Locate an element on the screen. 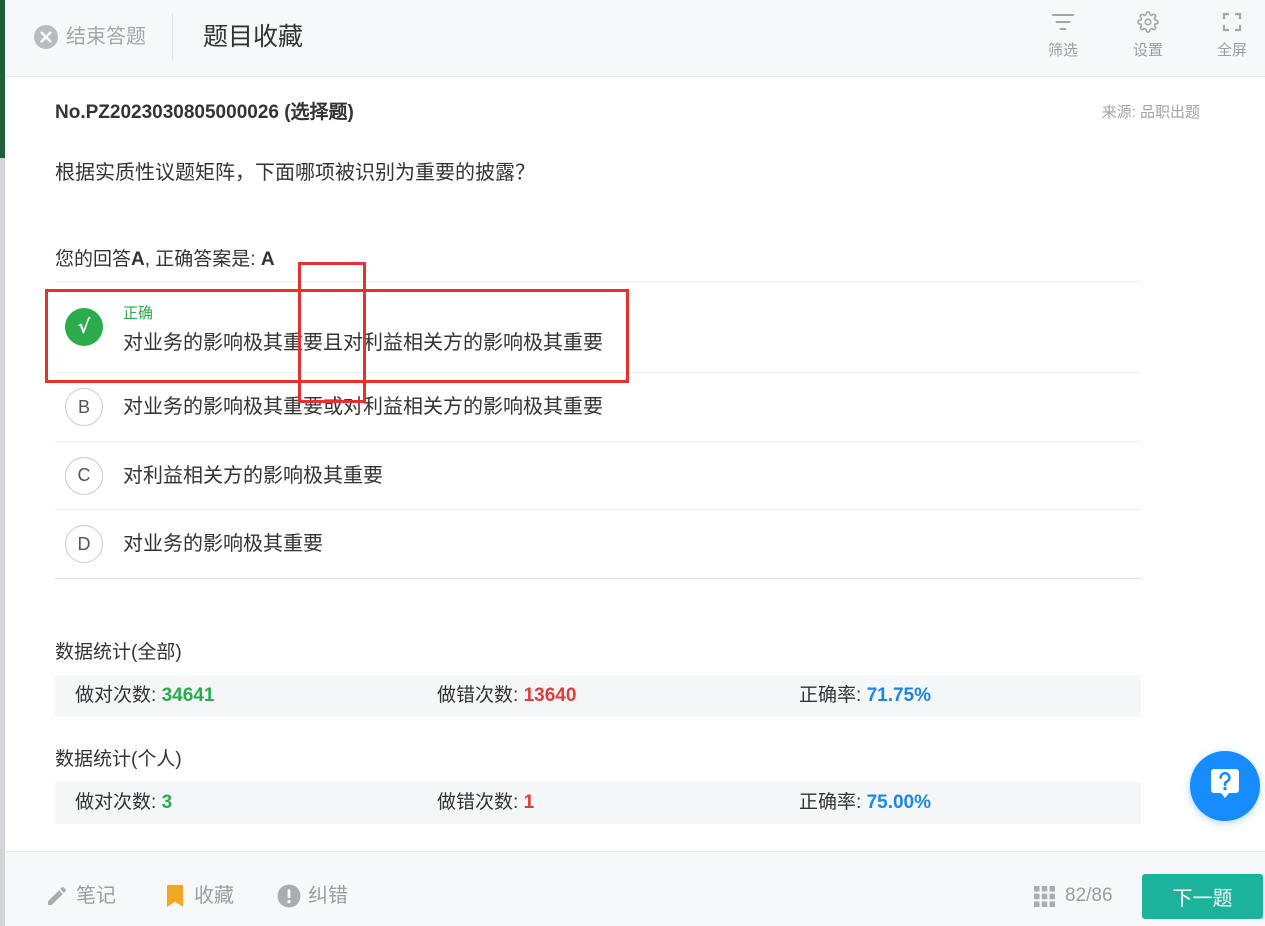 The image size is (1265, 926). option-b: B 对业务的影响极其重要或对利益相关方的影响极其重要 is located at coordinates (598, 407).